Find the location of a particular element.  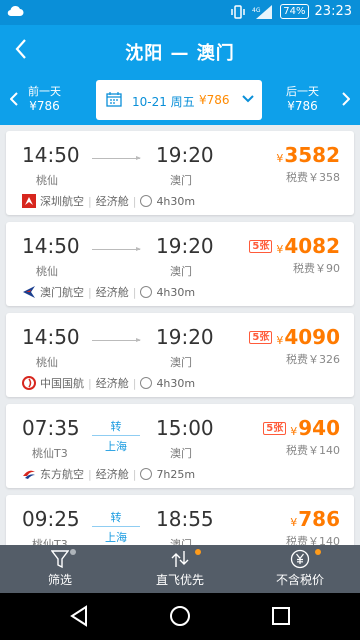

price-box: 5张 ¥4090 税费￥326 is located at coordinates (294, 346).